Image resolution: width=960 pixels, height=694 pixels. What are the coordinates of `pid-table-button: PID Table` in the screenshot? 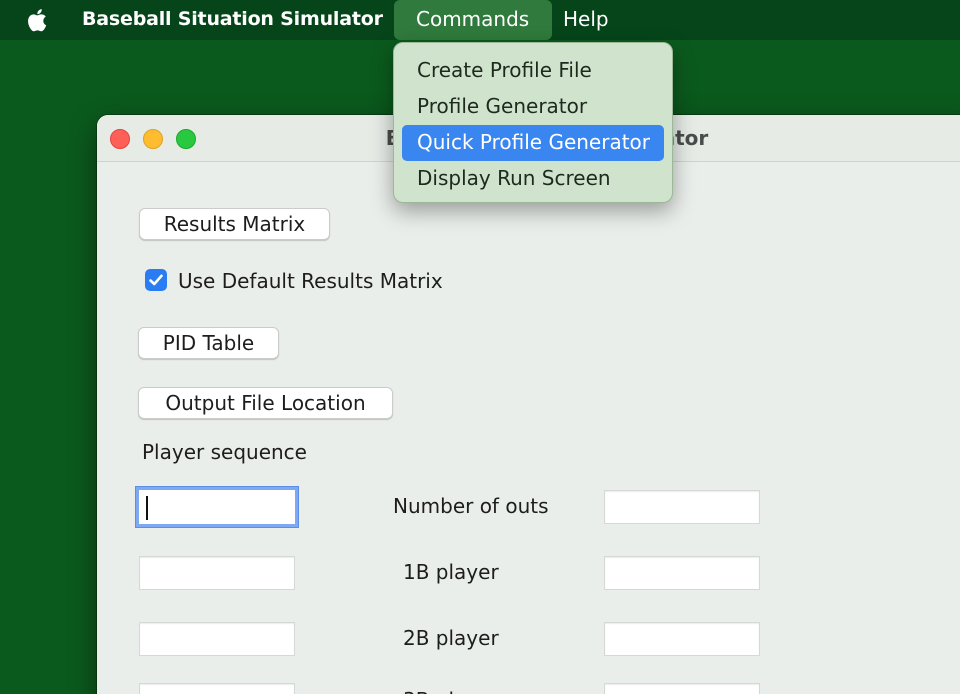 It's located at (208, 343).